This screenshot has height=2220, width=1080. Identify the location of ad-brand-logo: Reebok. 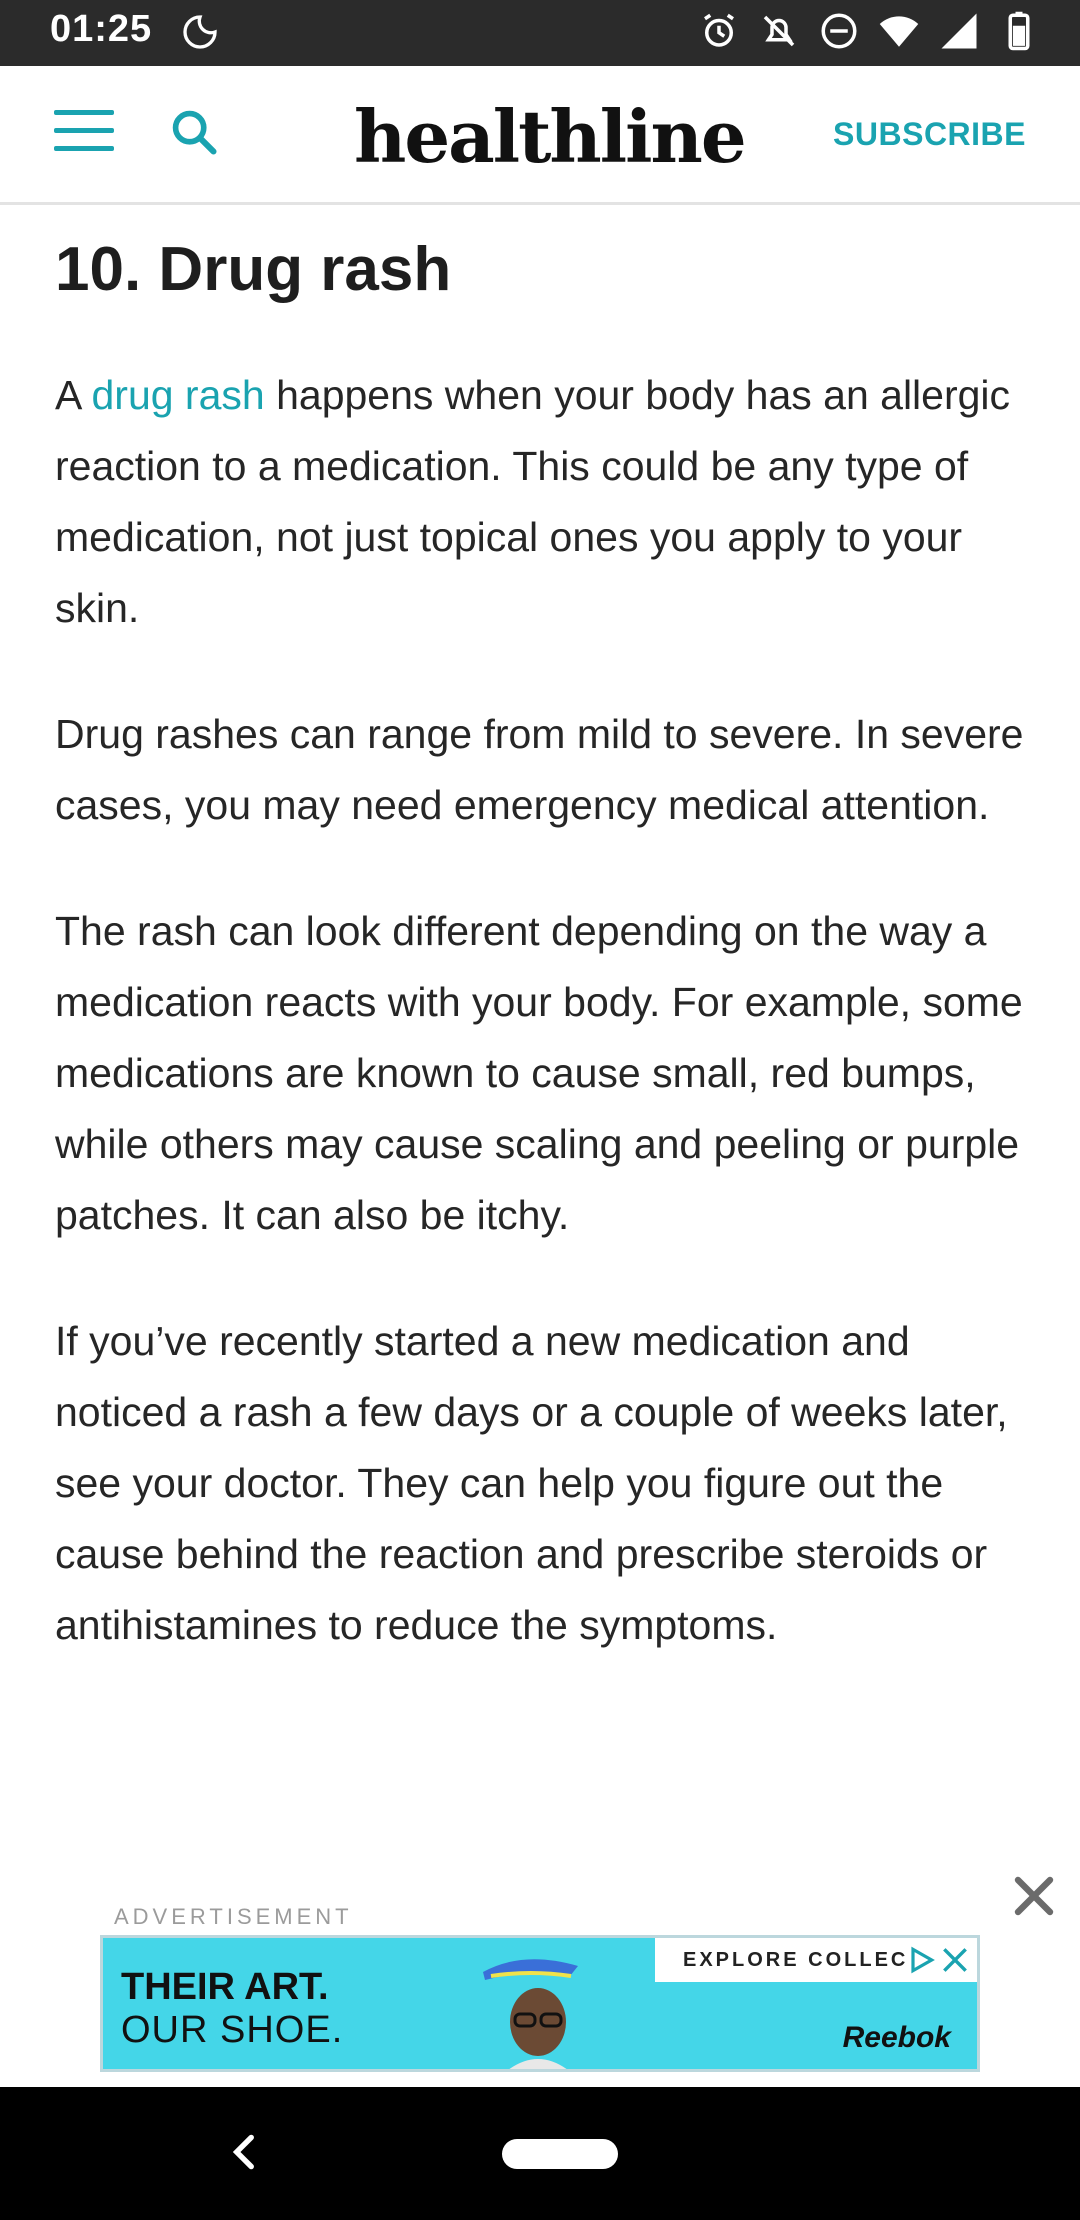
(896, 2037).